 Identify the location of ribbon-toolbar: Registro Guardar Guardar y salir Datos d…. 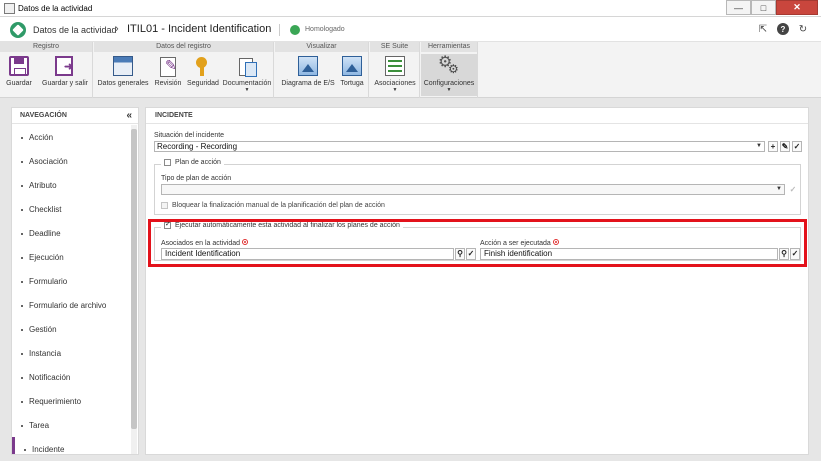
(410, 70).